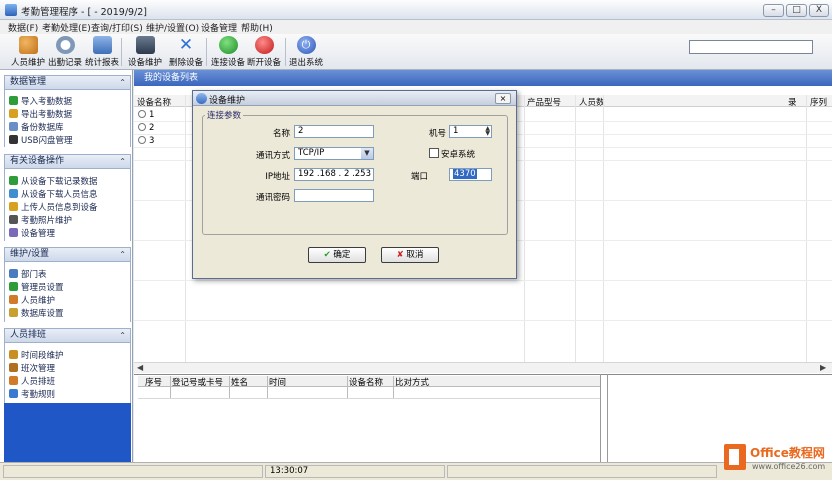 The image size is (832, 480). I want to click on sidebar-item-rules: 考勤规则, so click(32, 394).